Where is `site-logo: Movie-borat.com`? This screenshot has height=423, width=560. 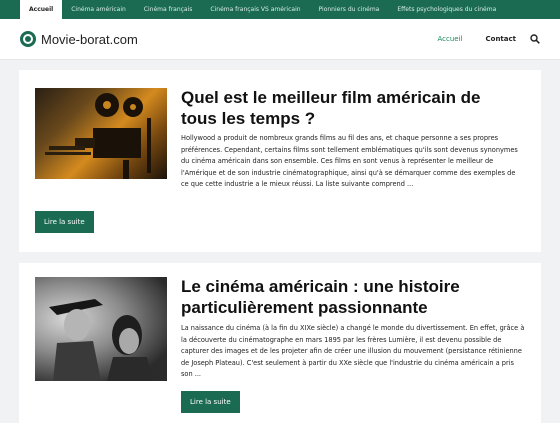 site-logo: Movie-borat.com is located at coordinates (79, 39).